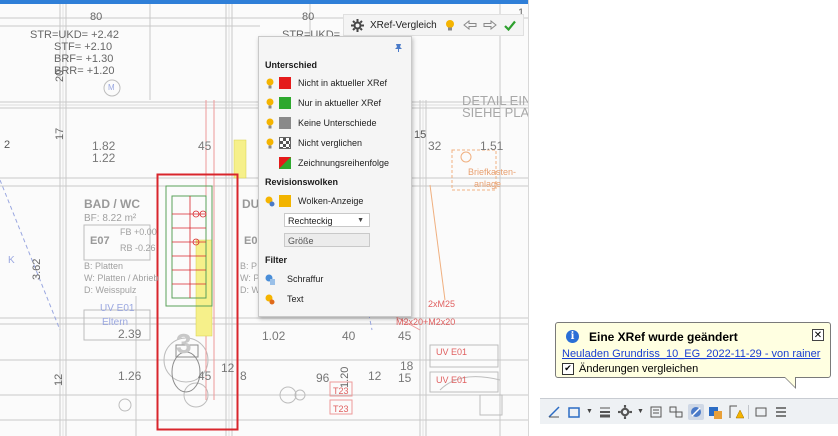  I want to click on text-filter-icon, so click(270, 299).